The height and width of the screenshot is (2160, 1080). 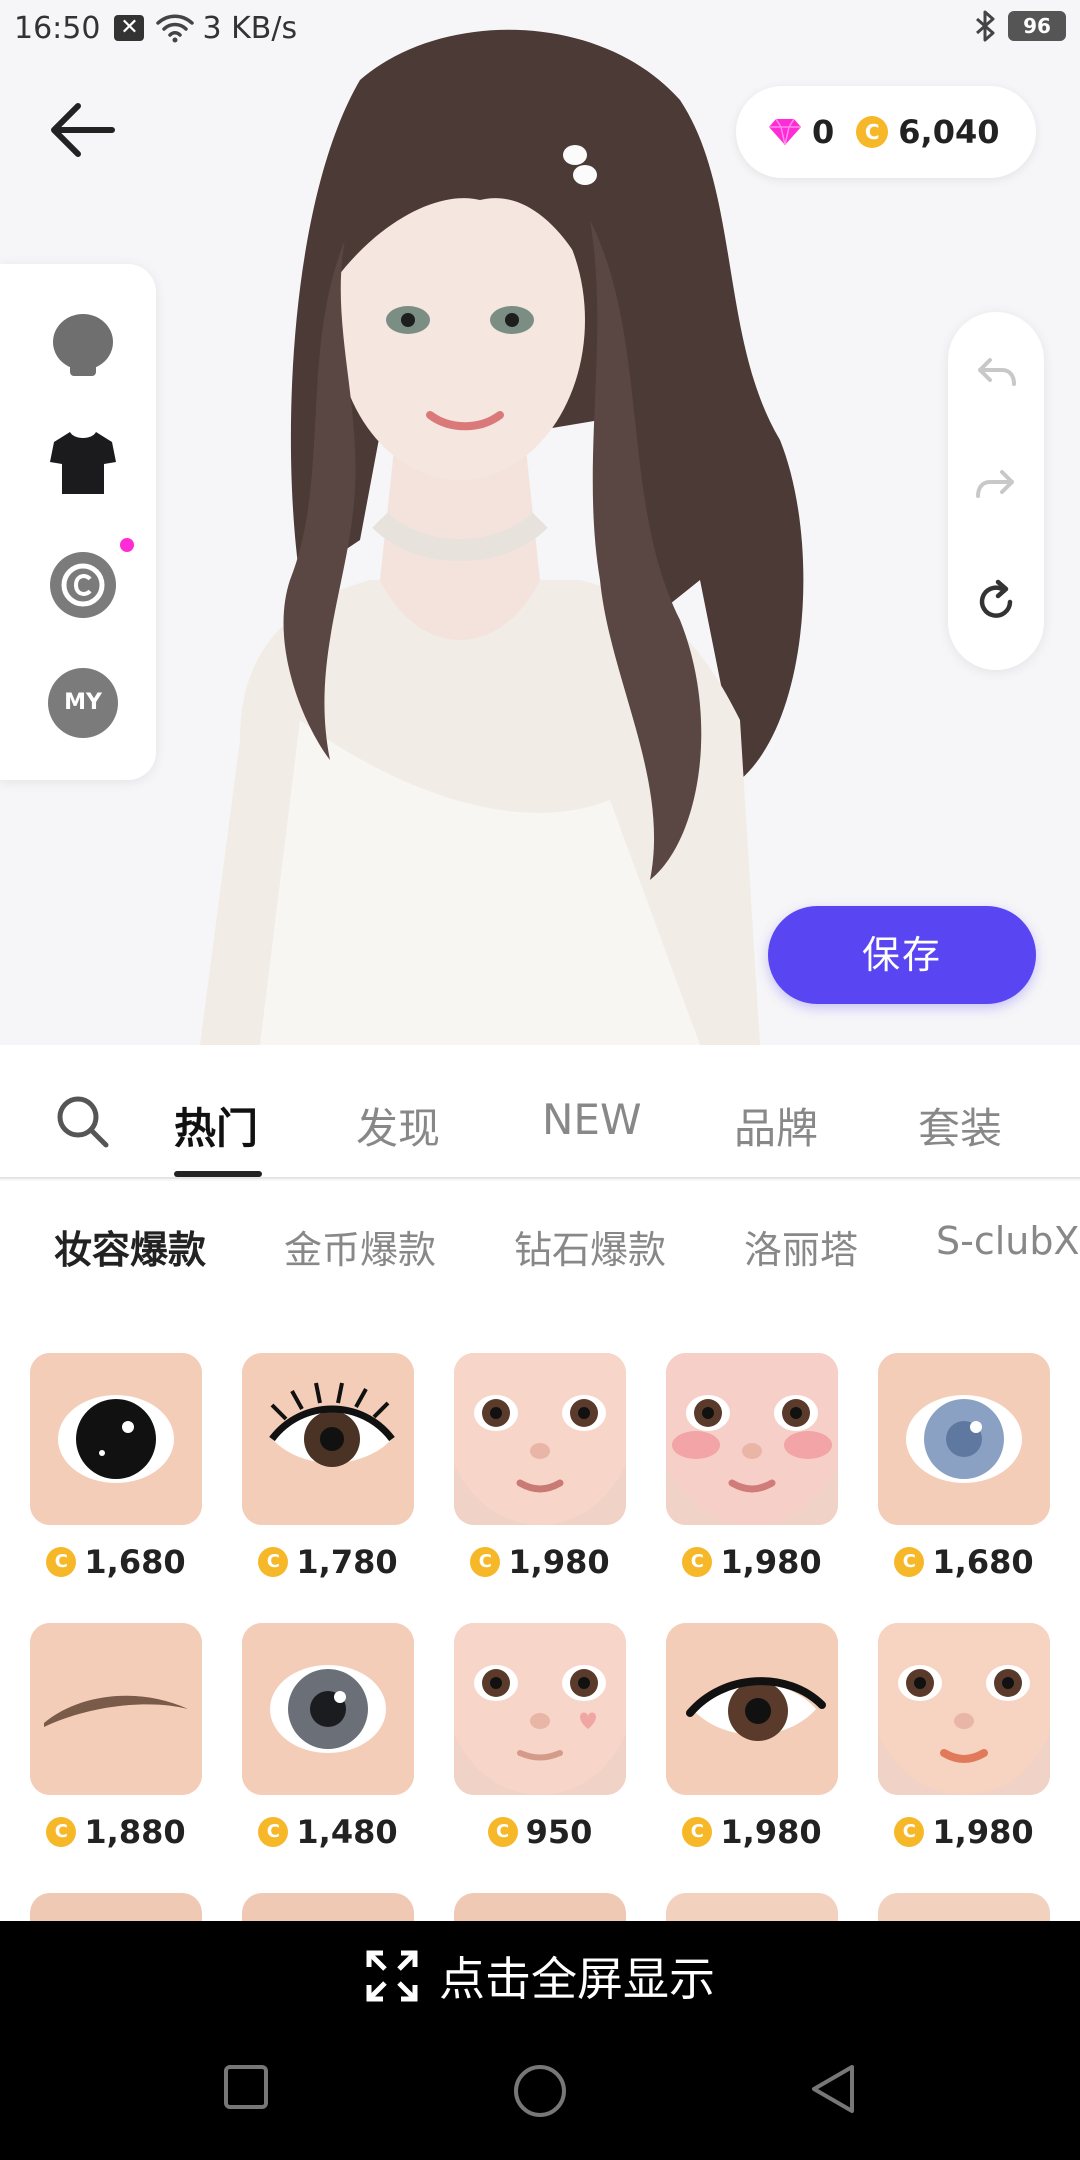 I want to click on undo-icon, so click(x=996, y=374).